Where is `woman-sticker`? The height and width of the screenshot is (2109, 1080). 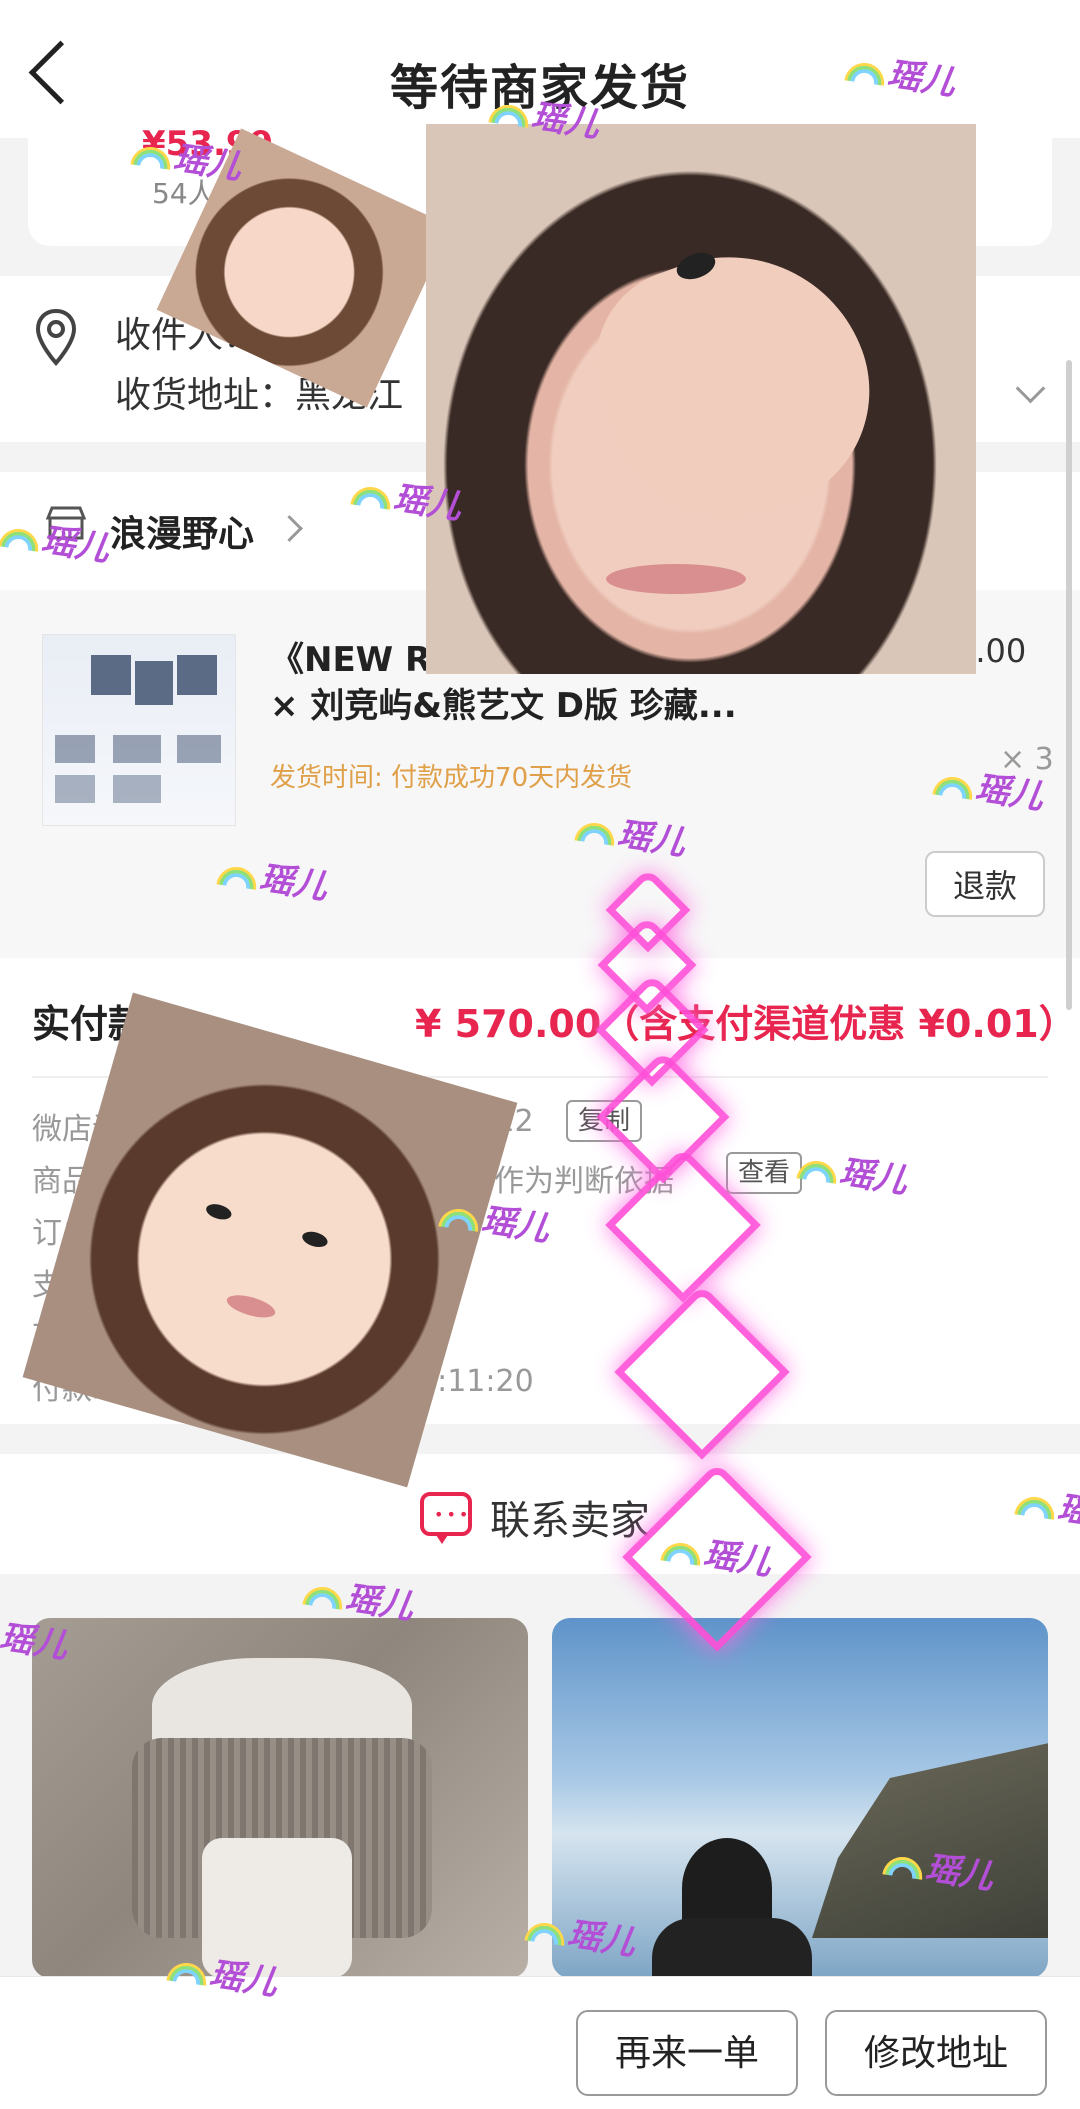 woman-sticker is located at coordinates (701, 399).